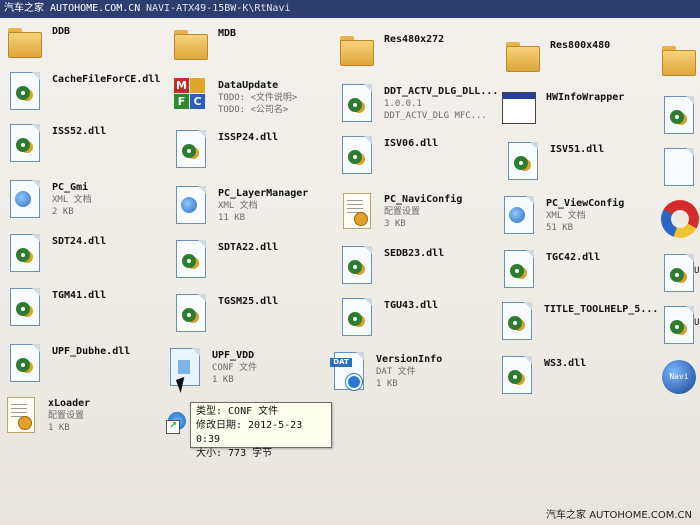 The width and height of the screenshot is (700, 525). What do you see at coordinates (79, 241) in the screenshot?
I see `file-name: SDT24.dll` at bounding box center [79, 241].